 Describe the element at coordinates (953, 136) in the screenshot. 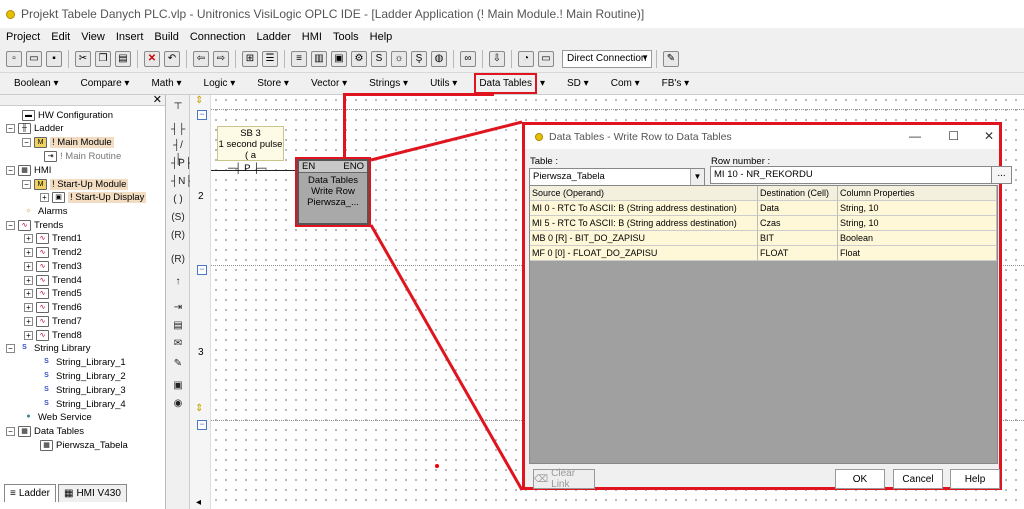

I see `maximize-icon: ☐` at that location.